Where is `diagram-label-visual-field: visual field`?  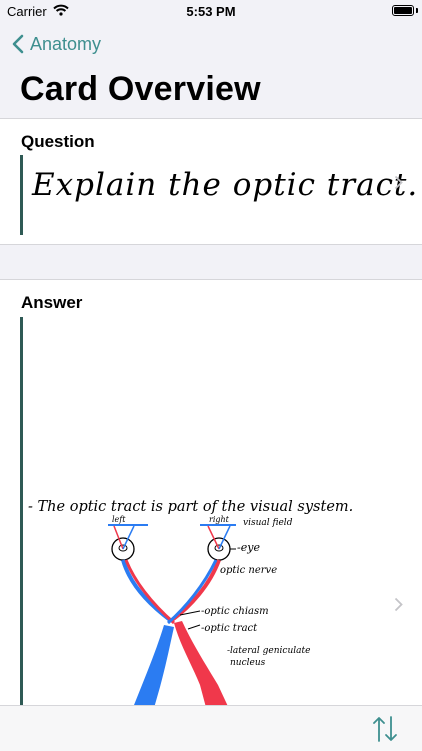 diagram-label-visual-field: visual field is located at coordinates (268, 523).